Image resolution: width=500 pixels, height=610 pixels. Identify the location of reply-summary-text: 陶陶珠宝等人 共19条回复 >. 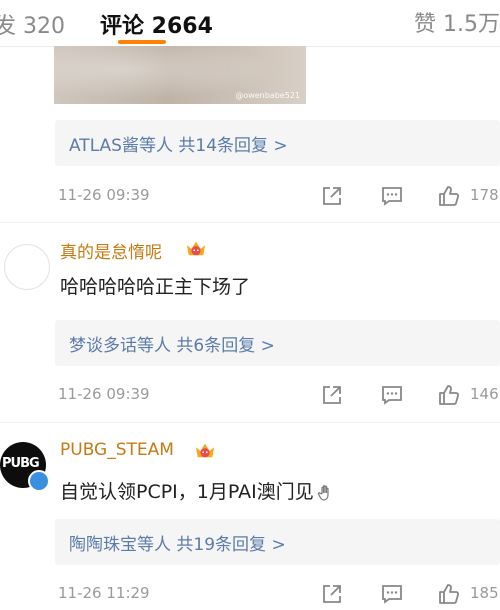
(177, 545).